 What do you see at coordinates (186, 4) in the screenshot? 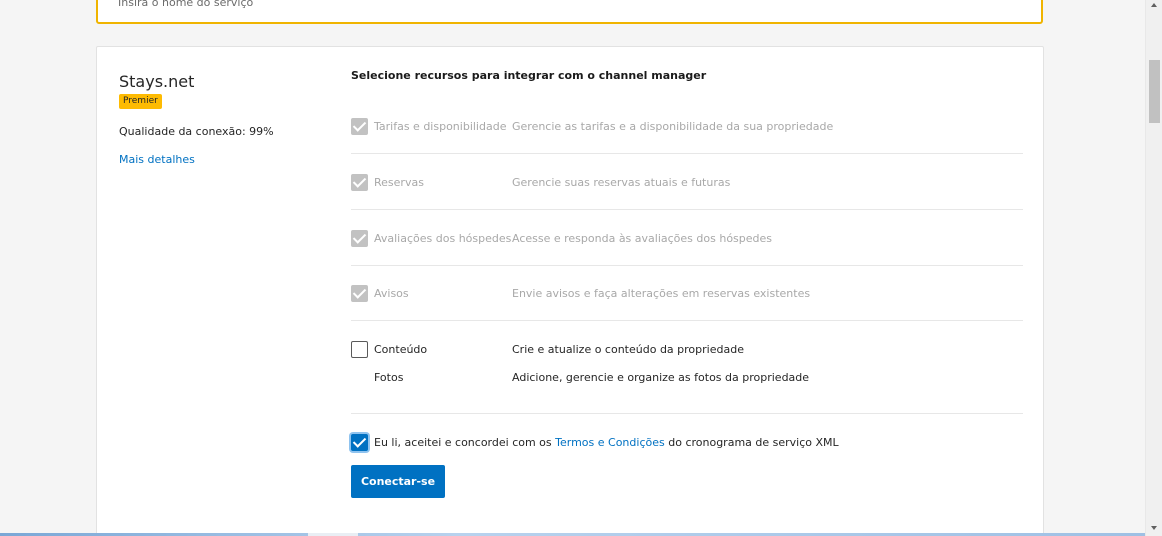
I see `search-placeholder: Insira o nome do serviço` at bounding box center [186, 4].